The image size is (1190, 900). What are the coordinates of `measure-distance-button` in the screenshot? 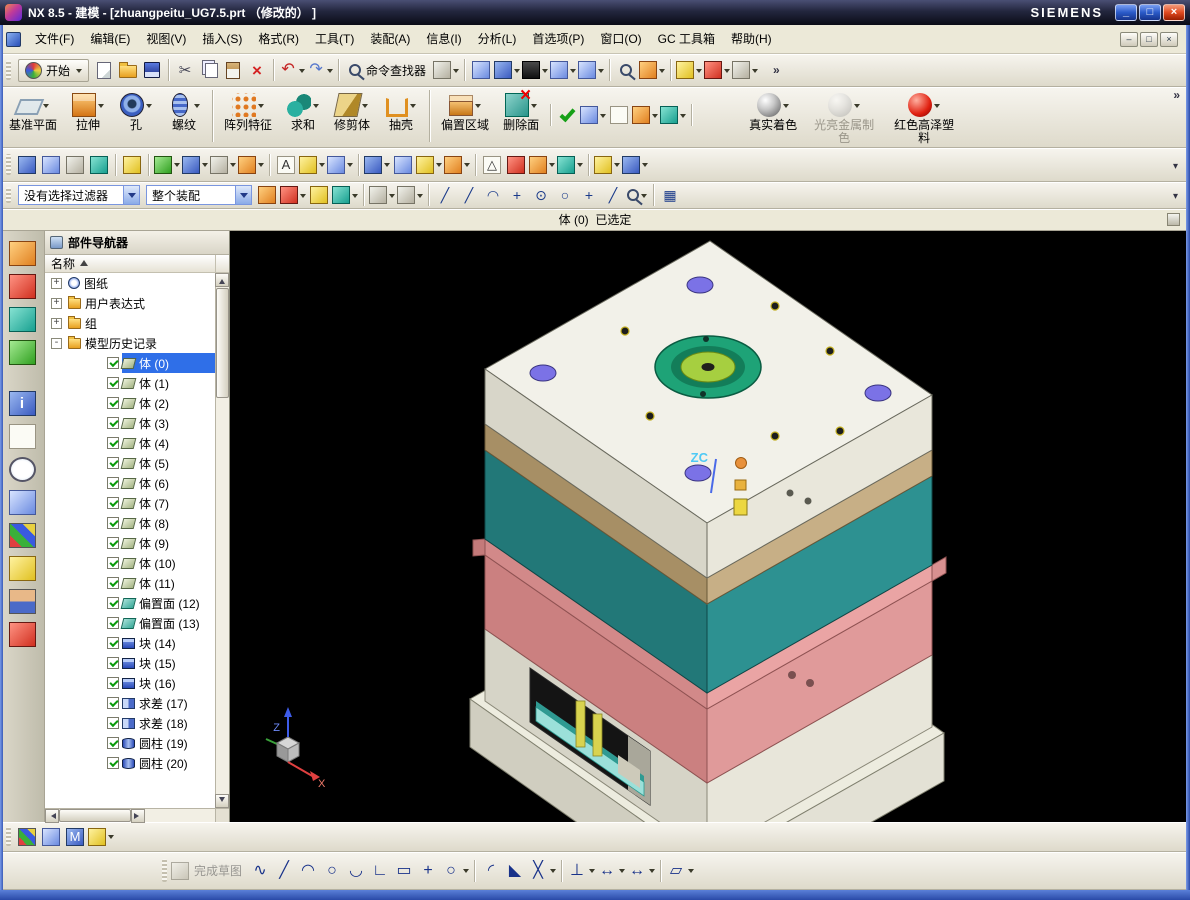 It's located at (689, 70).